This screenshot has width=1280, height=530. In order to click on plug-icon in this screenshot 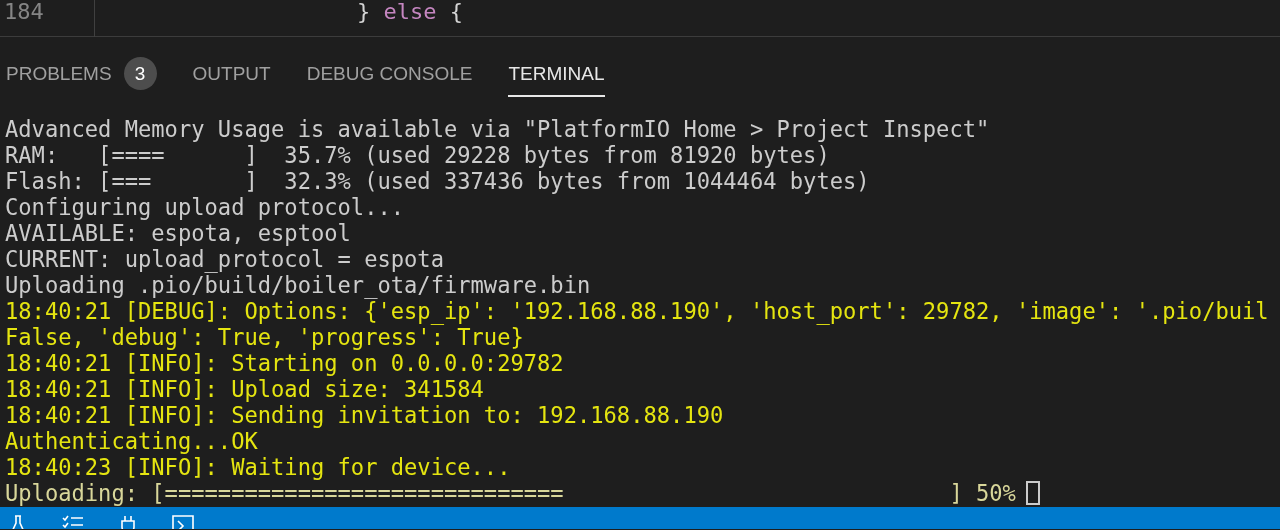, I will do `click(128, 522)`.